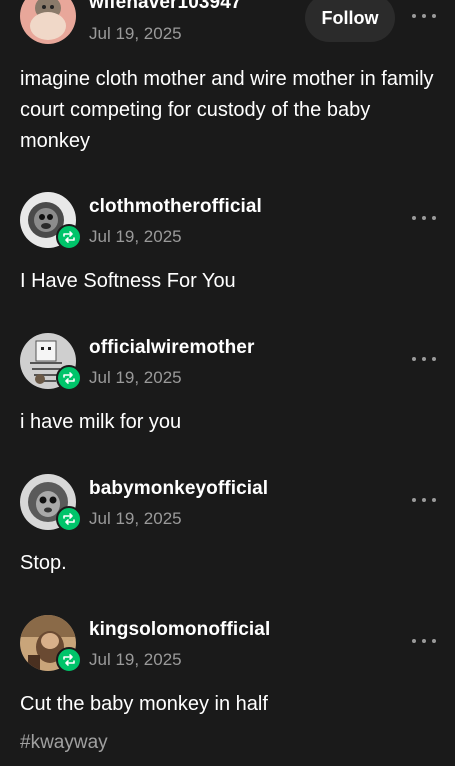 The height and width of the screenshot is (766, 455). Describe the element at coordinates (48, 22) in the screenshot. I see `avatar` at that location.